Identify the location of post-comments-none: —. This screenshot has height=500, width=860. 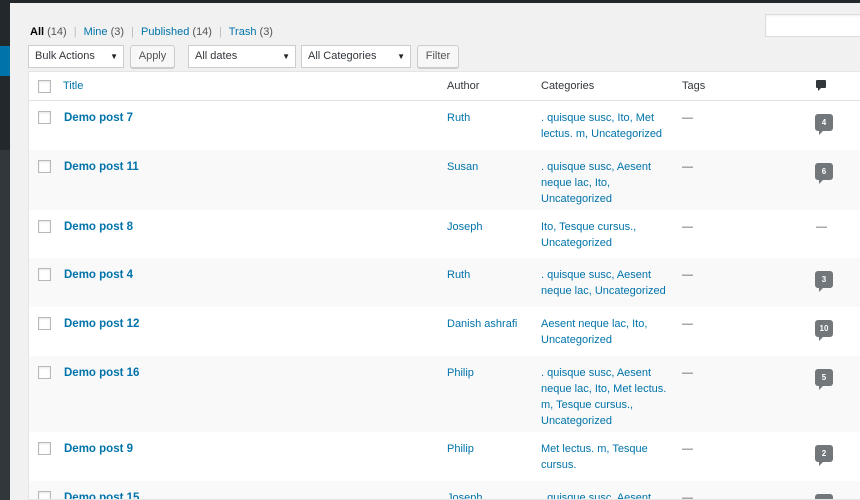
(821, 227).